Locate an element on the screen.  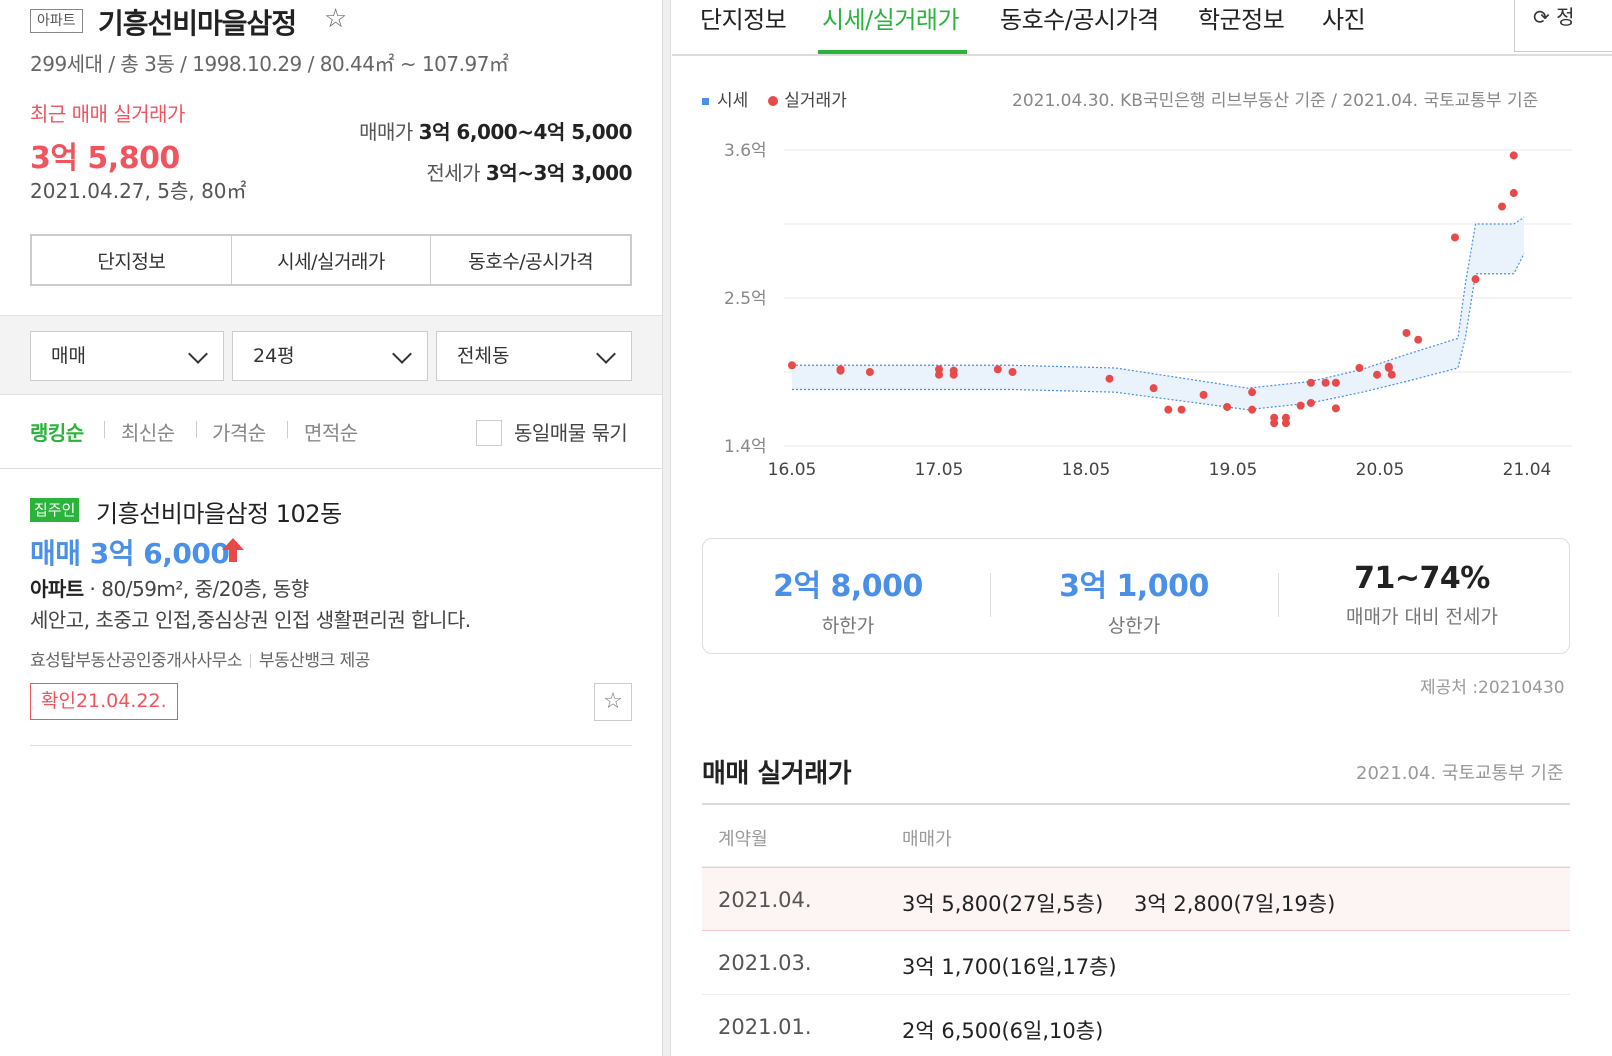
refresh-button: ⟳ 정 is located at coordinates (1563, 26).